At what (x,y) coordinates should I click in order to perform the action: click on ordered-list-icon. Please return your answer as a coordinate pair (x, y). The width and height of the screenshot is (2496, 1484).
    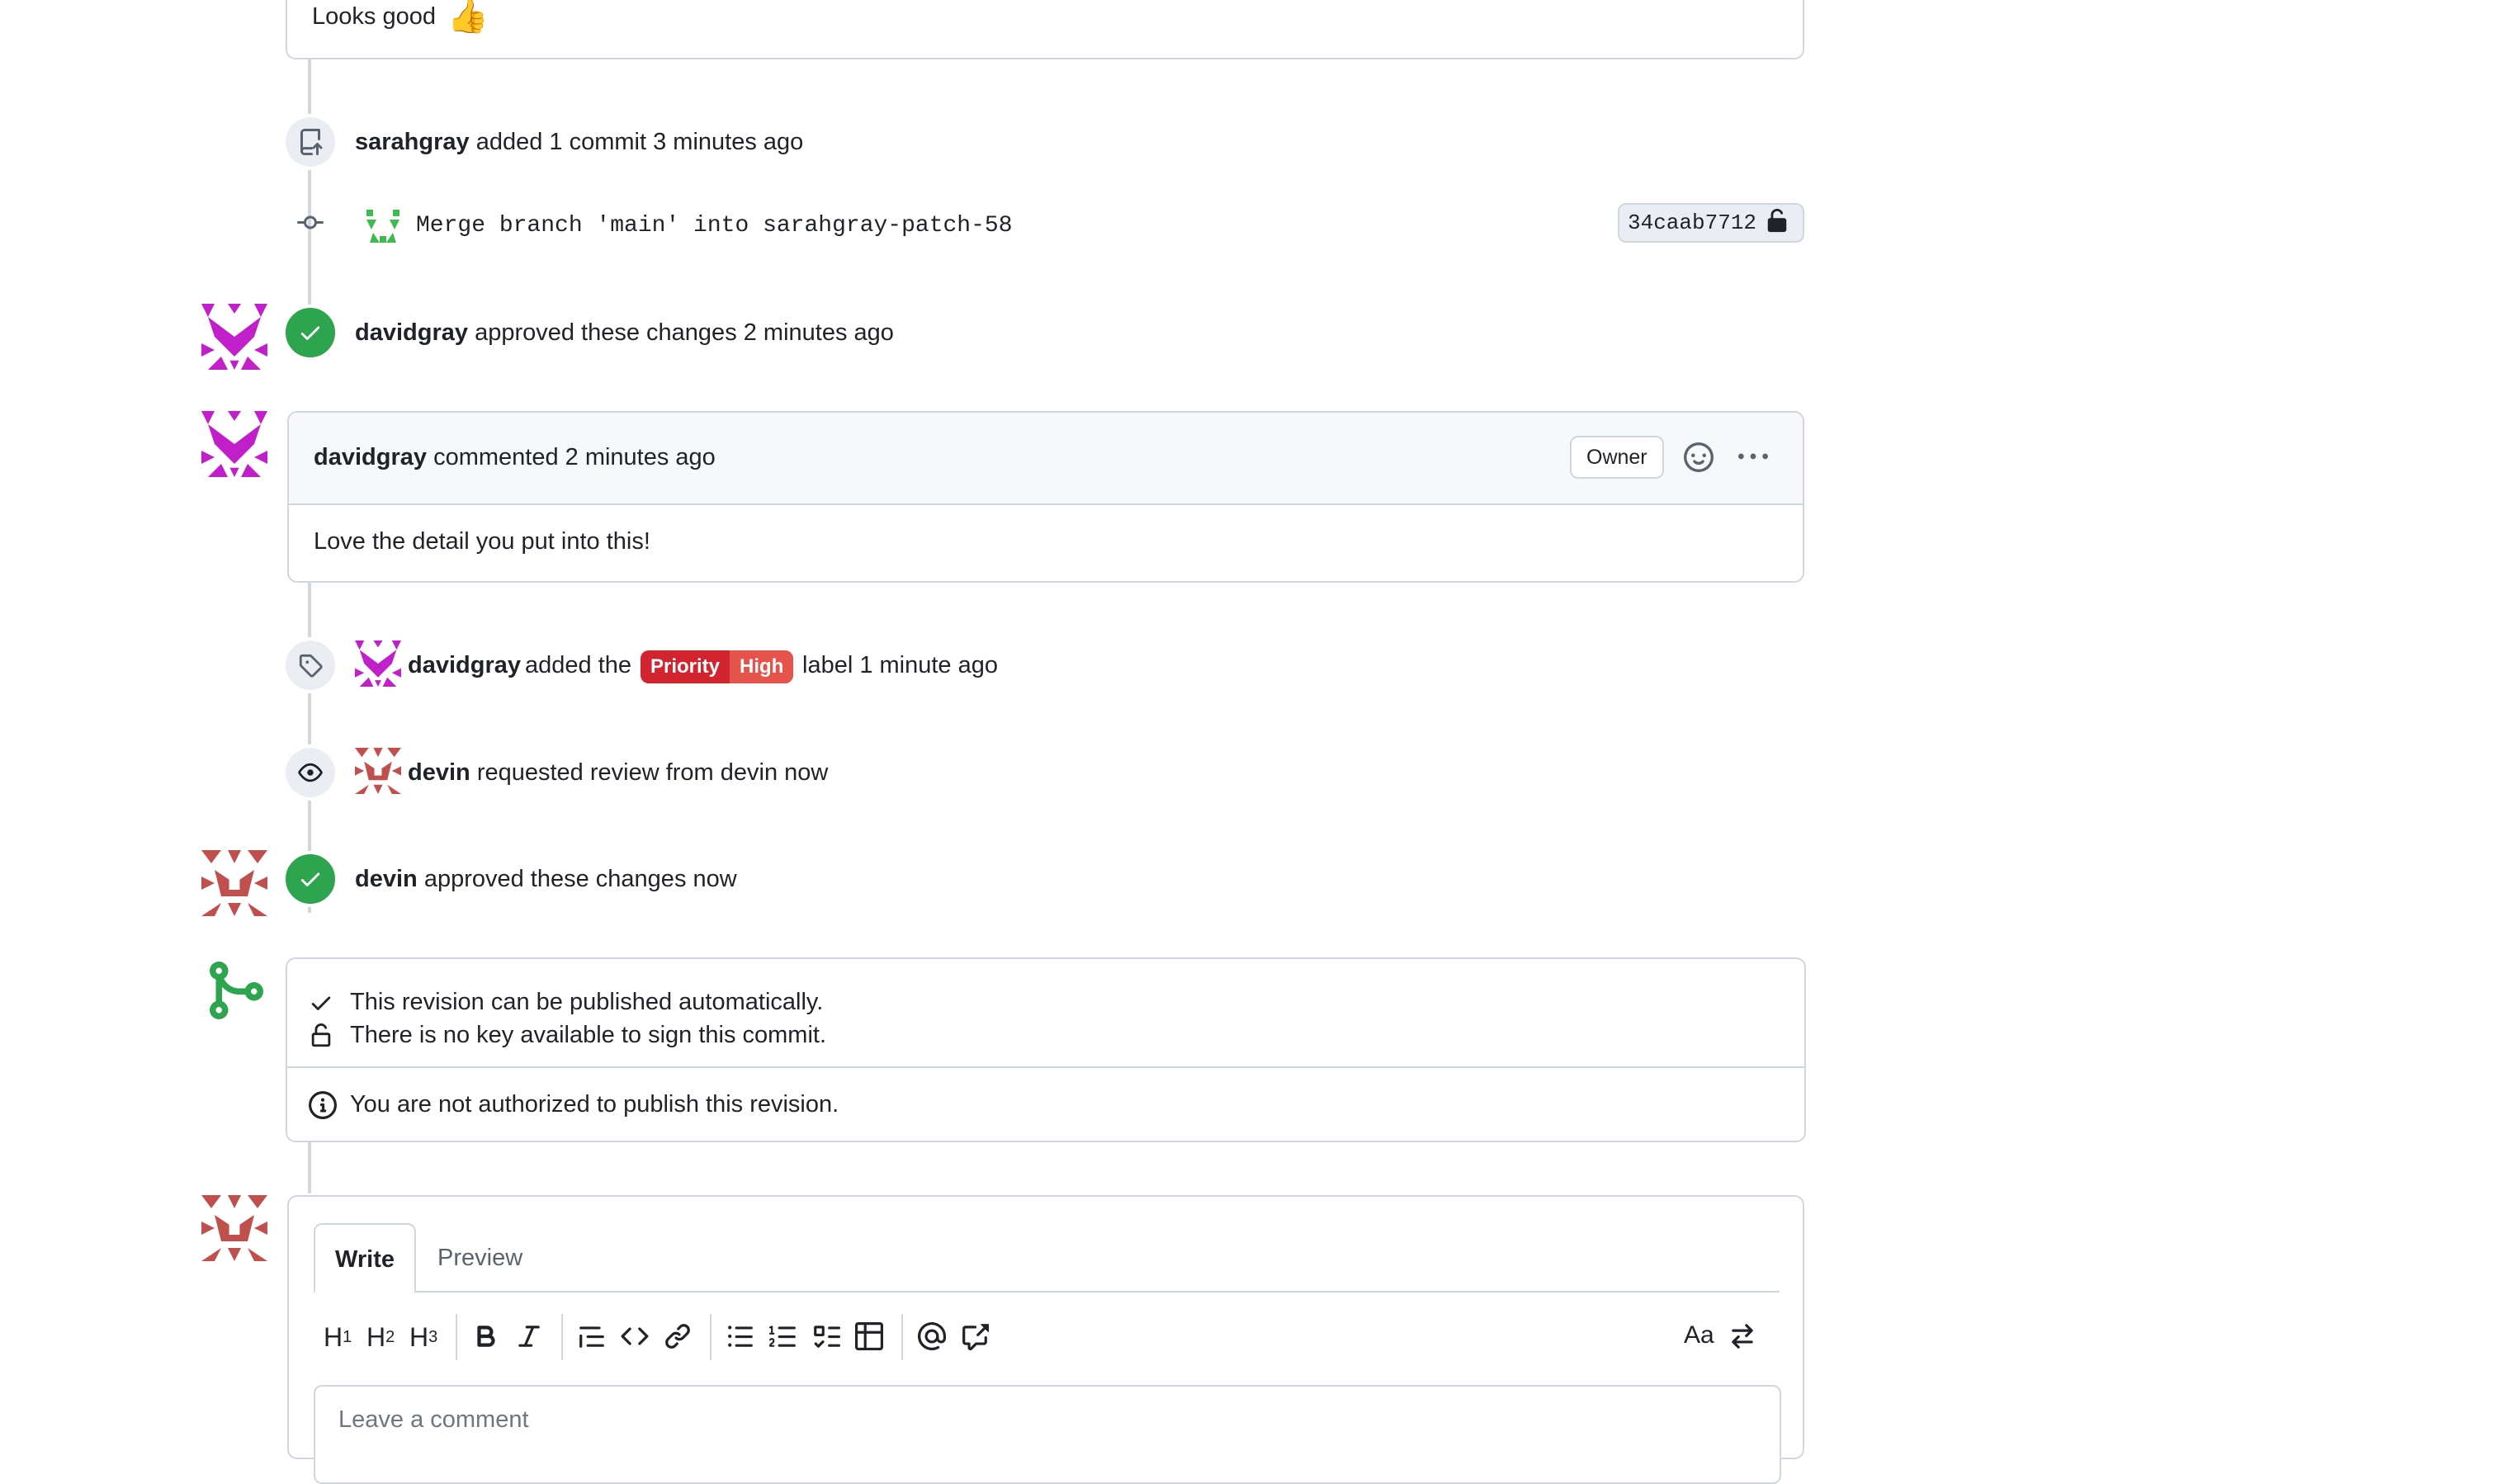
    Looking at the image, I should click on (783, 1336).